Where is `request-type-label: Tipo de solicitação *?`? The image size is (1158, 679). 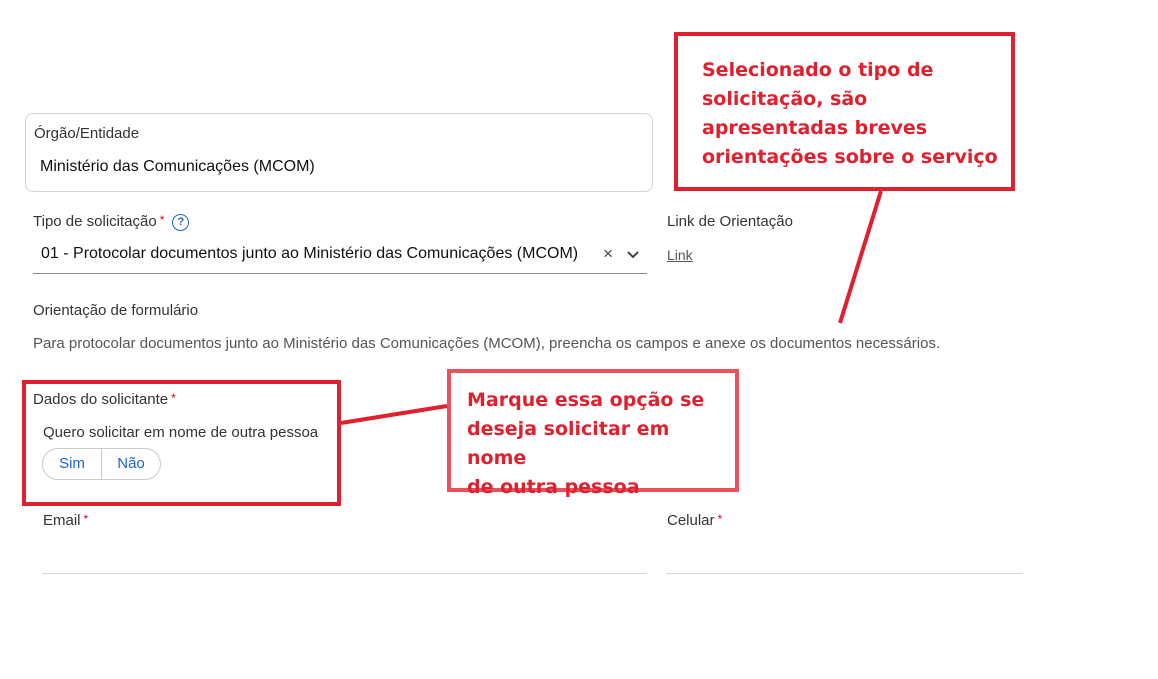
request-type-label: Tipo de solicitação *? is located at coordinates (111, 222).